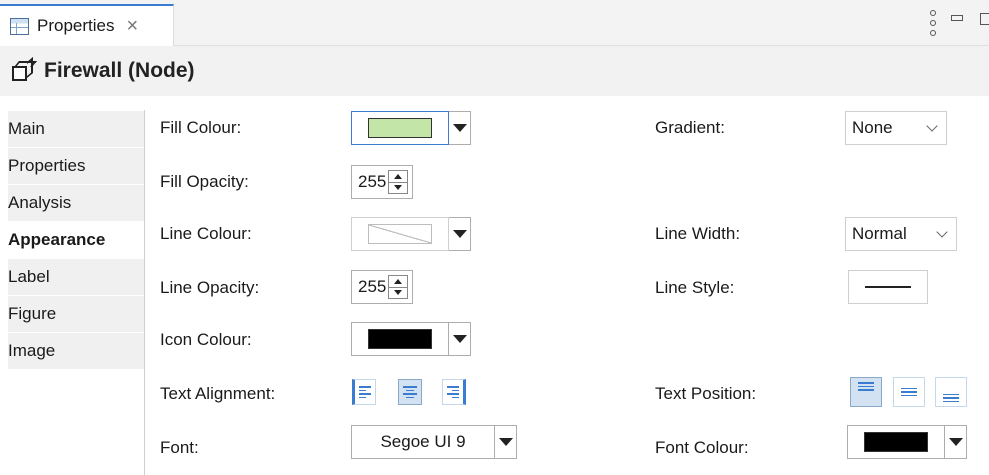  I want to click on line-width-label: Line Width:, so click(698, 233).